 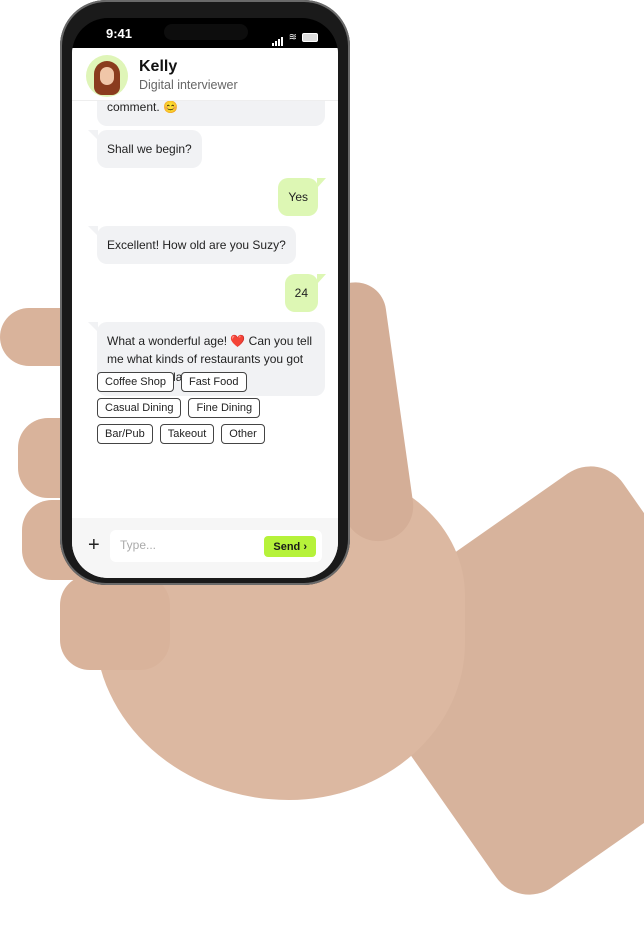 What do you see at coordinates (305, 293) in the screenshot?
I see `message-user: 24` at bounding box center [305, 293].